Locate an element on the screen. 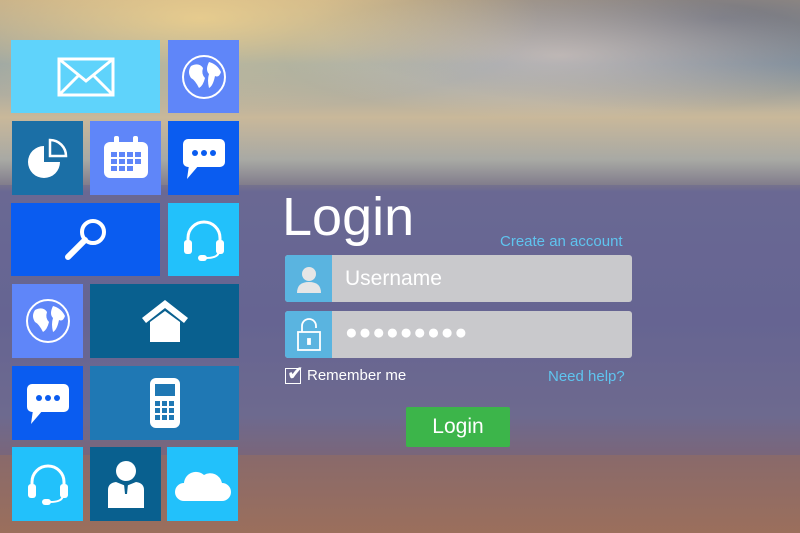  remember-me-checkbox: ✔ Remember me is located at coordinates (346, 374).